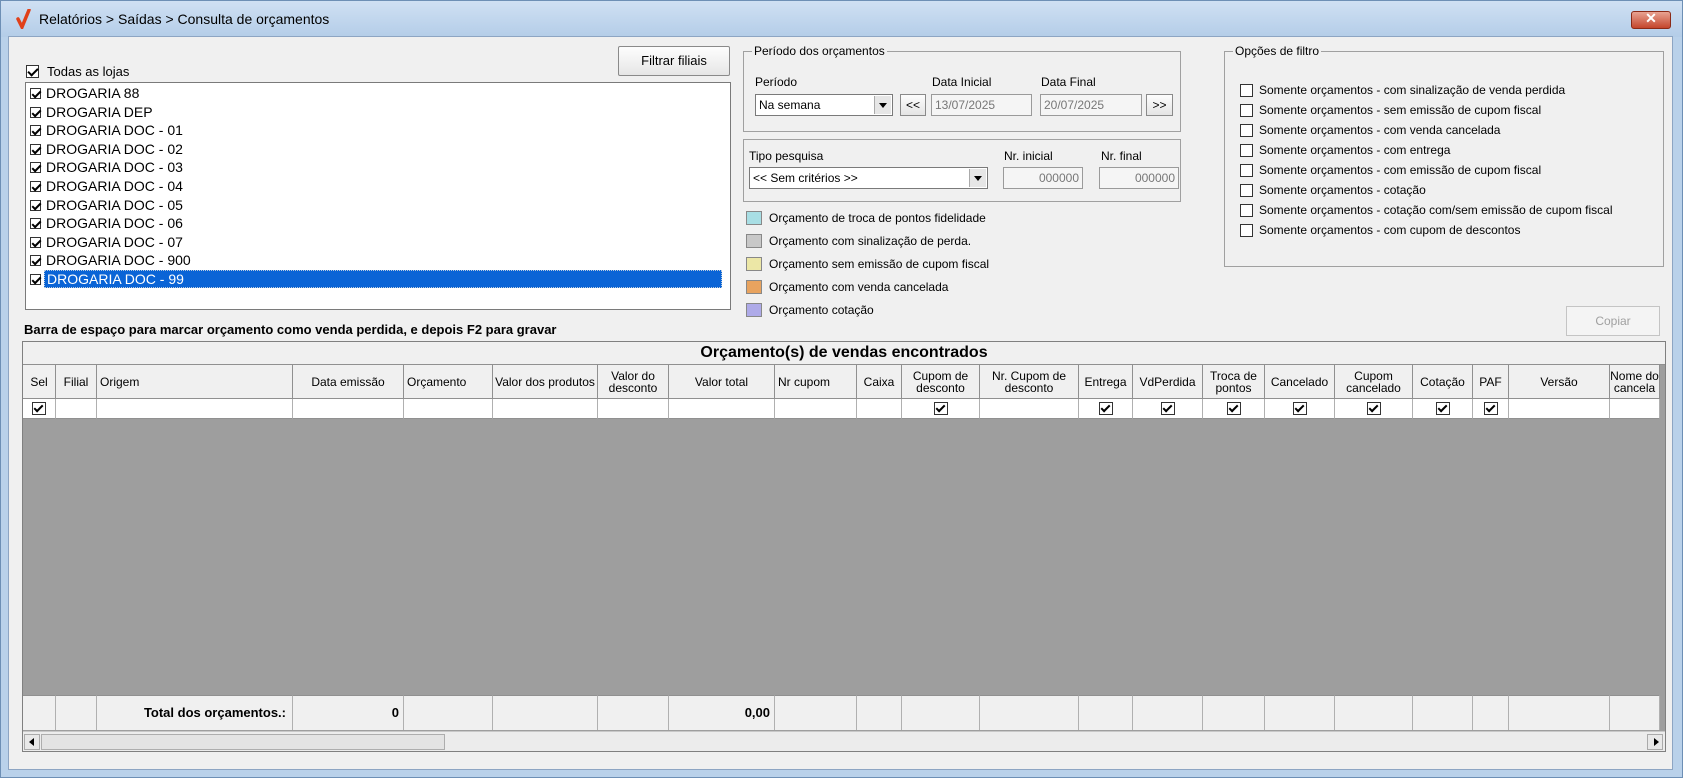 This screenshot has height=778, width=1683. Describe the element at coordinates (1613, 321) in the screenshot. I see `copy-button: Copiar` at that location.